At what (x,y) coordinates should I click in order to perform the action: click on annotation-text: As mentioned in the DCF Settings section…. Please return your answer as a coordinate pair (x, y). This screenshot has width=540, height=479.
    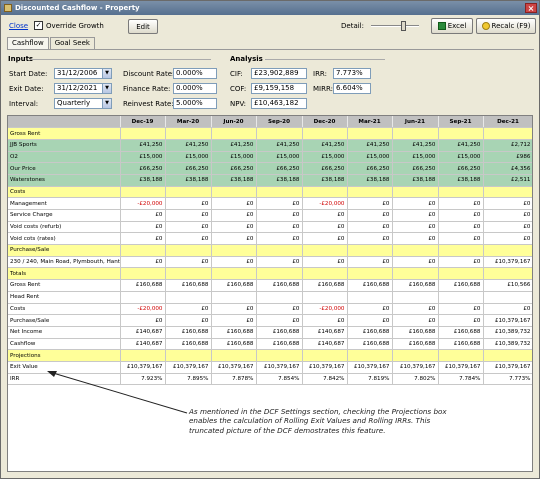
    Looking at the image, I should click on (318, 421).